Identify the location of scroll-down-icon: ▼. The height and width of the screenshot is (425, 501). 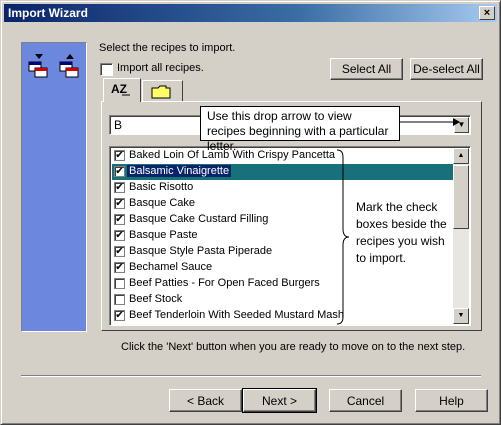
(461, 315).